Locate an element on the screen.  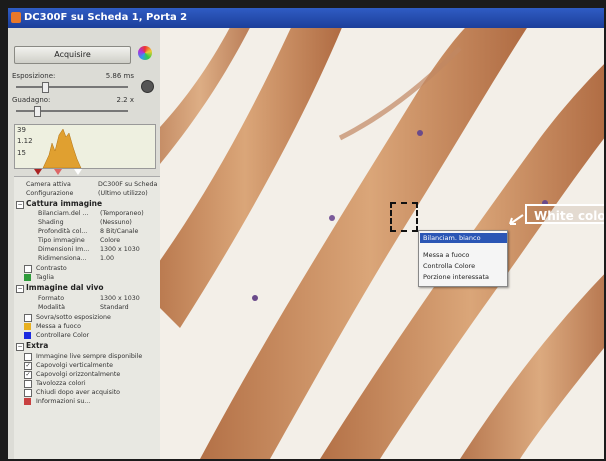
prop-name: Camera attiva is located at coordinates (48, 184).